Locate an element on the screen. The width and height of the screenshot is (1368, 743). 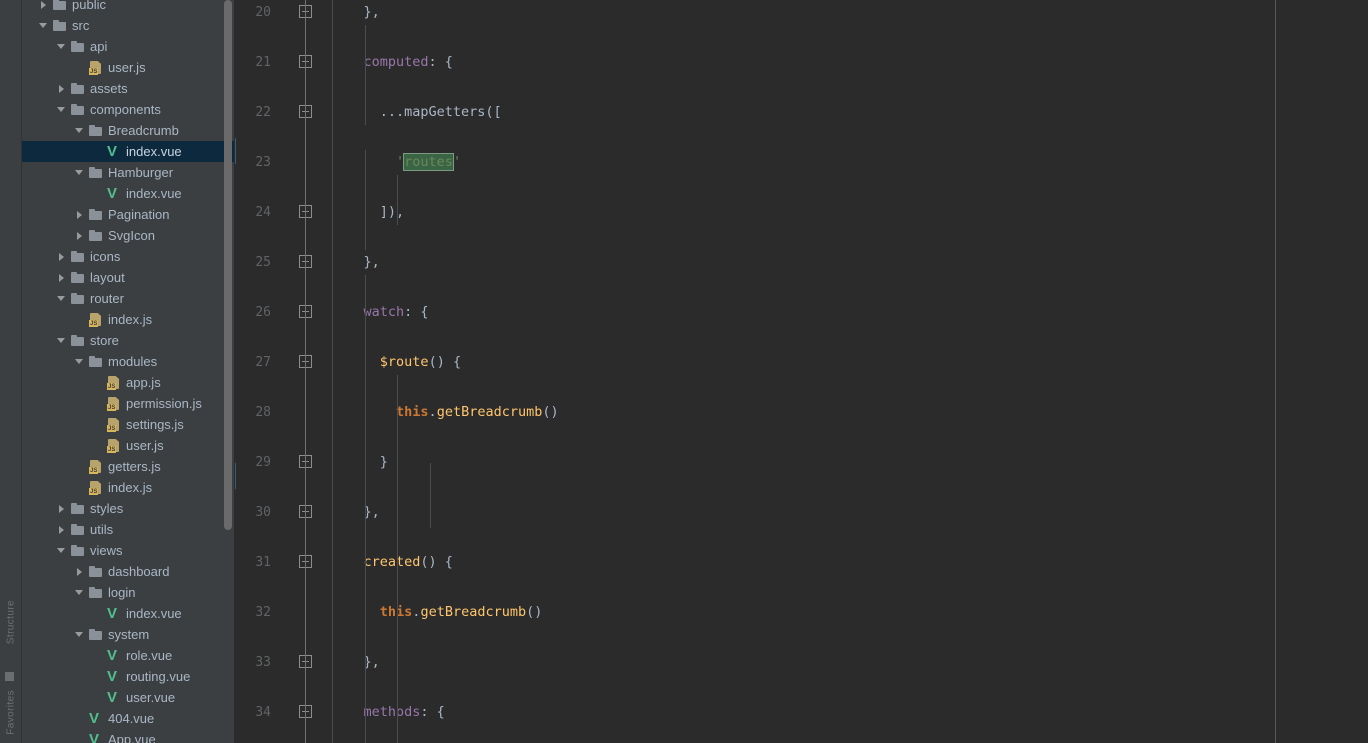
code-line: 32 this.getBreadcrumb() is located at coordinates (801, 612).